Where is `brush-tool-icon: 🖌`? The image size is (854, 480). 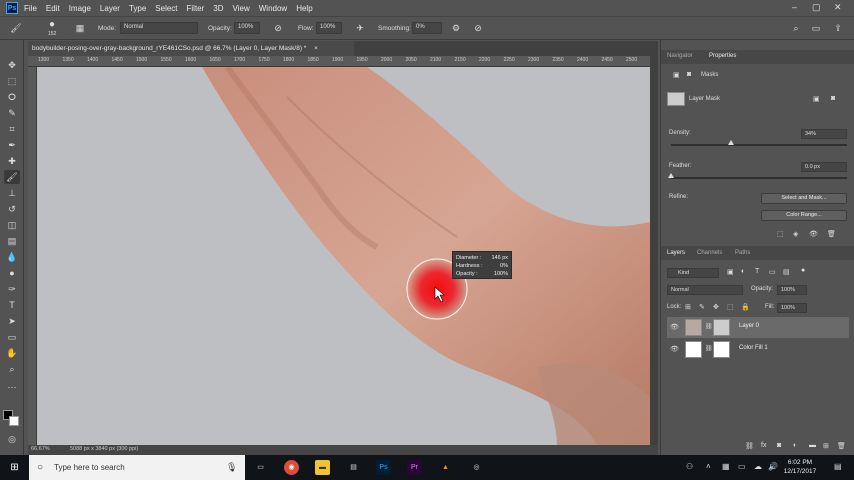 brush-tool-icon: 🖌 is located at coordinates (16, 28).